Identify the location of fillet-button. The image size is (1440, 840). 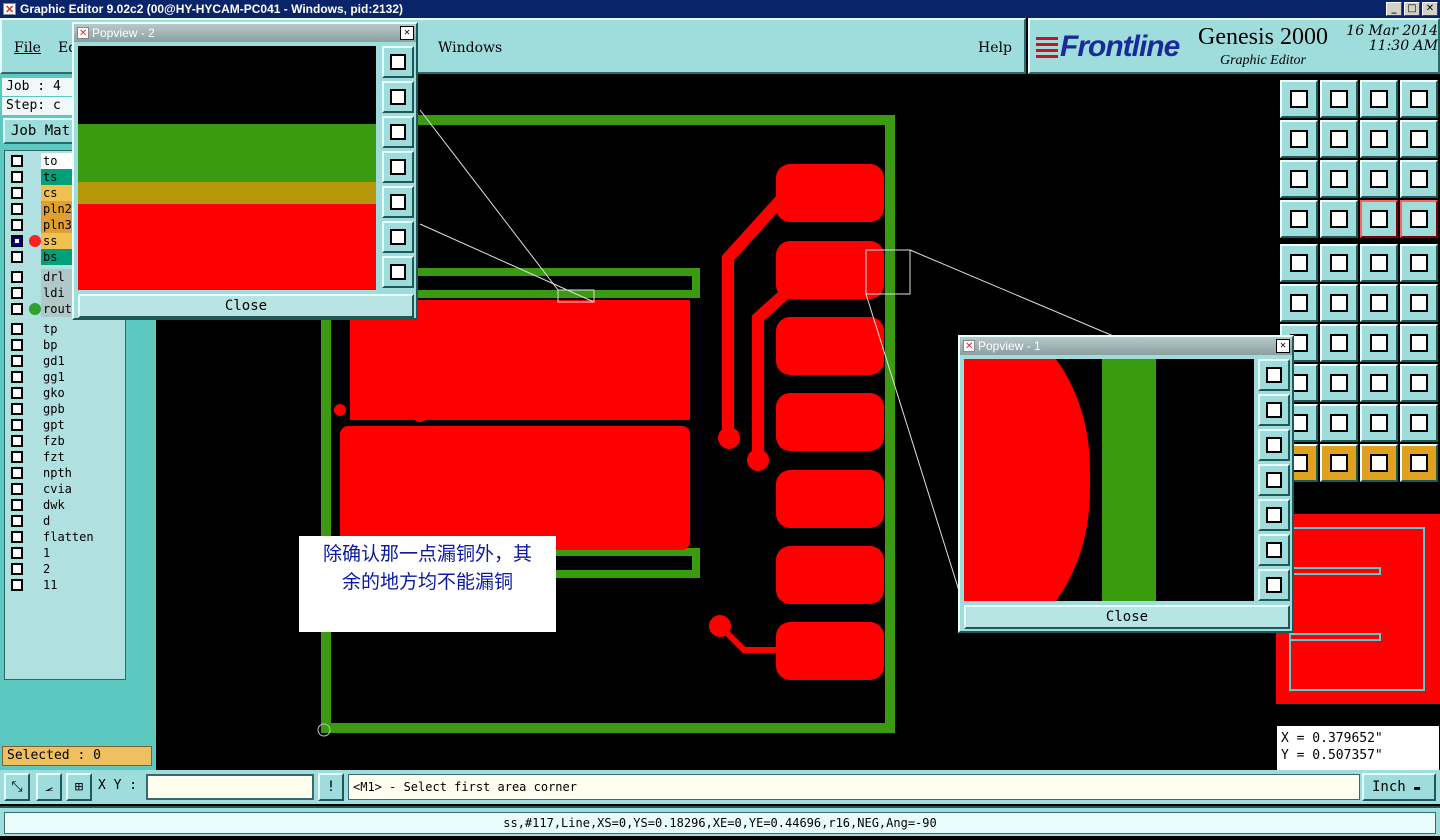
(1419, 423).